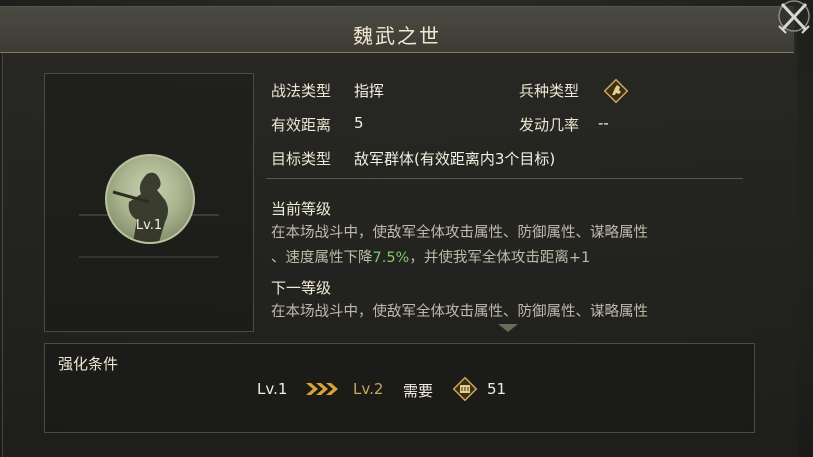  What do you see at coordinates (272, 389) in the screenshot?
I see `enhance-from-level: Lv.1` at bounding box center [272, 389].